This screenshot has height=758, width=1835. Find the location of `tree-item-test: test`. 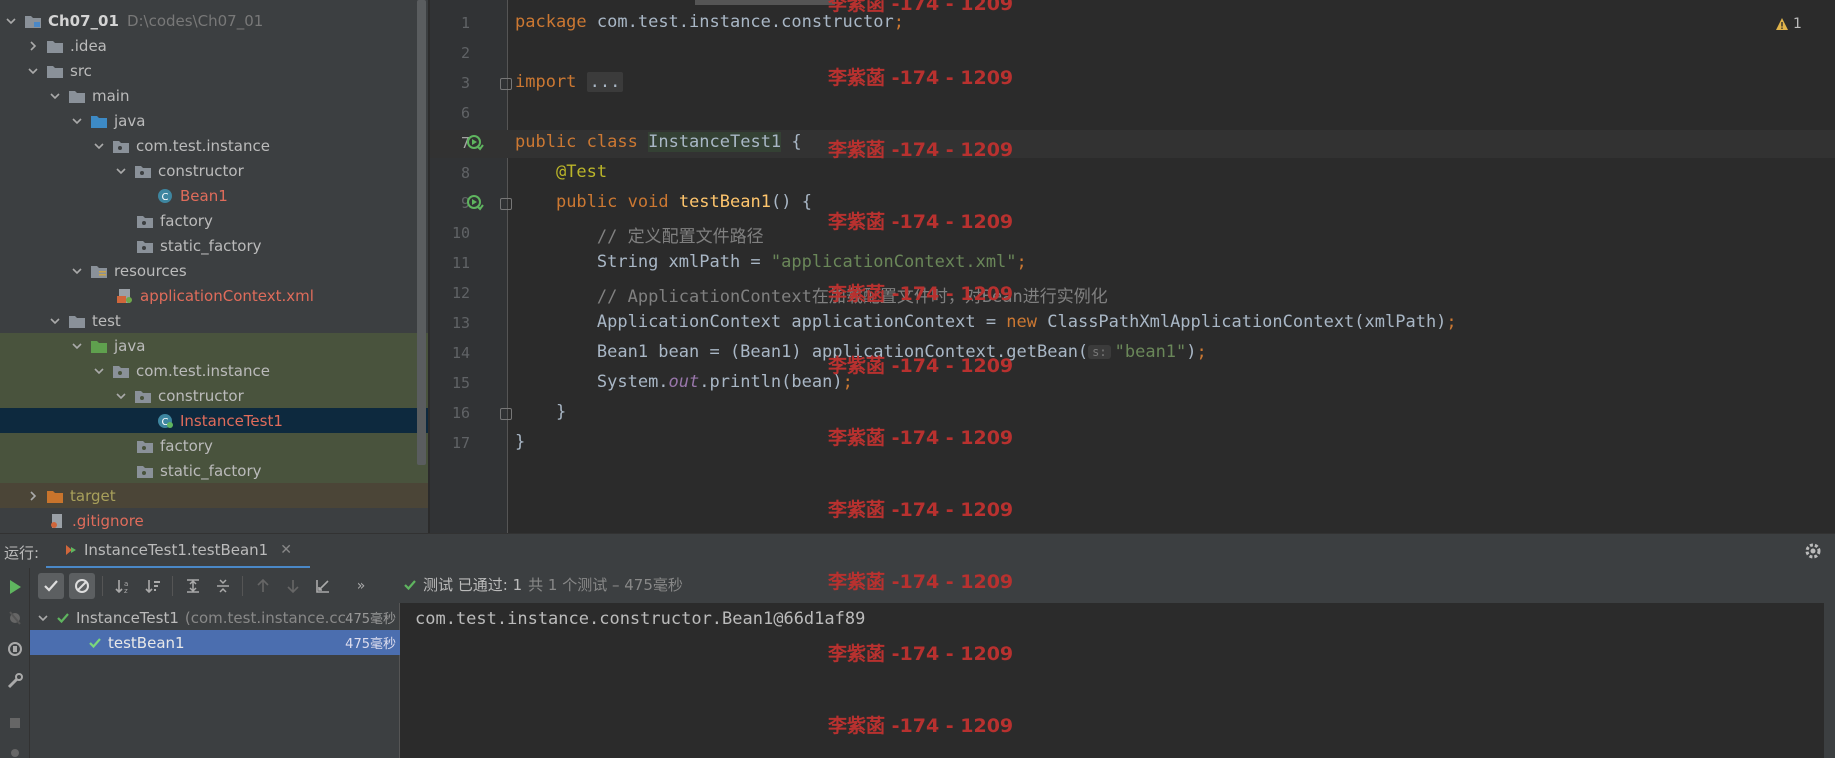

tree-item-test: test is located at coordinates (214, 320).